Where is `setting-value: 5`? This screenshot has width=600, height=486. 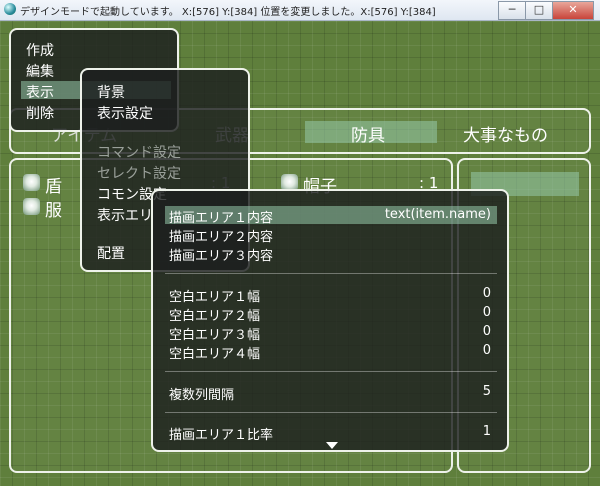 setting-value: 5 is located at coordinates (486, 391).